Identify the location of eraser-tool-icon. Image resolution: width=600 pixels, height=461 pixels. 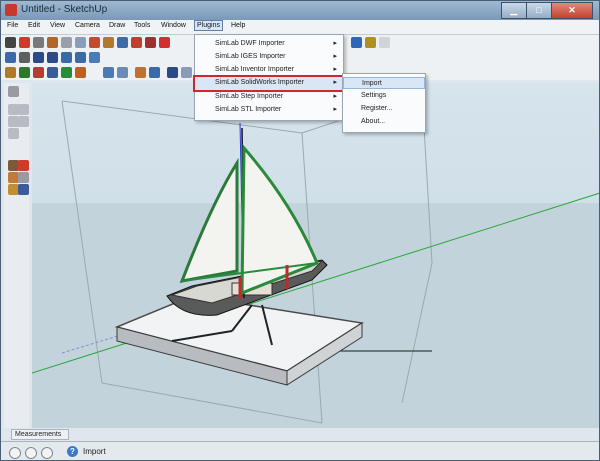
(94, 42).